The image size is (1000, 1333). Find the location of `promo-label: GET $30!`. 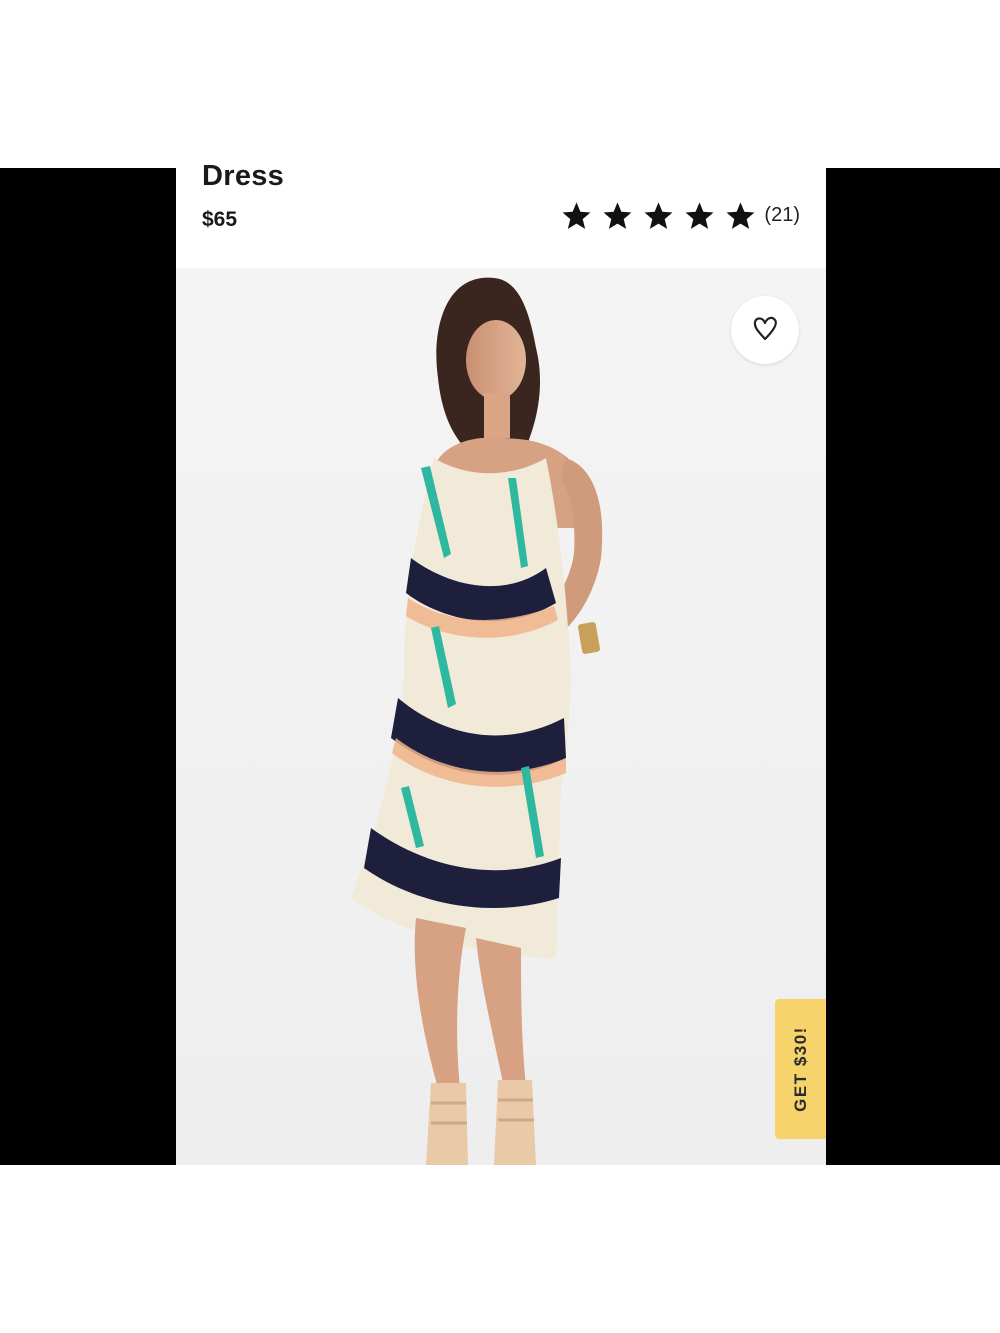

promo-label: GET $30! is located at coordinates (800, 1069).